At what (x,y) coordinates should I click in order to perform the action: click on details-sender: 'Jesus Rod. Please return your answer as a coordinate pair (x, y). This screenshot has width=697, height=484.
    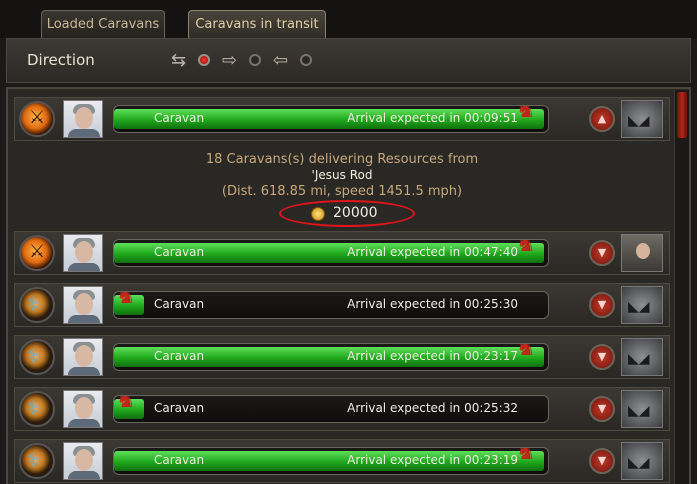
    Looking at the image, I should click on (342, 175).